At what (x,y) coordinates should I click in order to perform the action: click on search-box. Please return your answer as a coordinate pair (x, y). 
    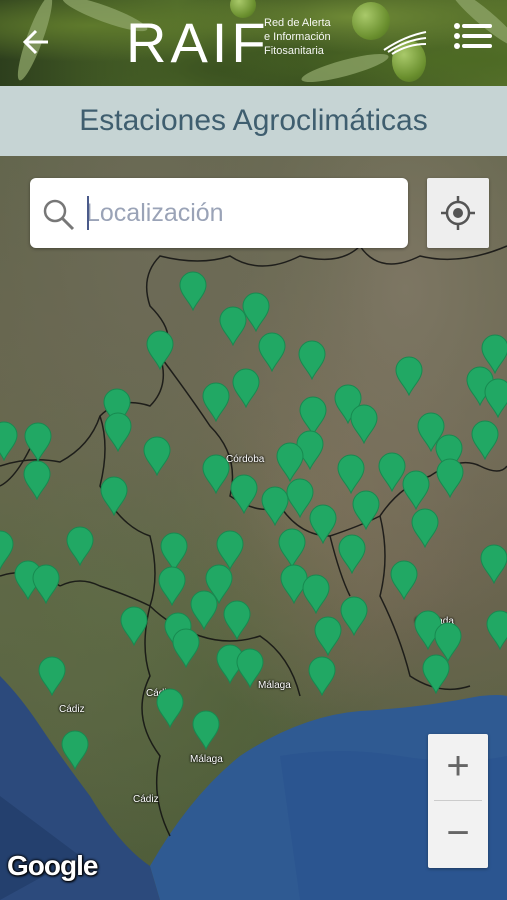
    Looking at the image, I should click on (219, 213).